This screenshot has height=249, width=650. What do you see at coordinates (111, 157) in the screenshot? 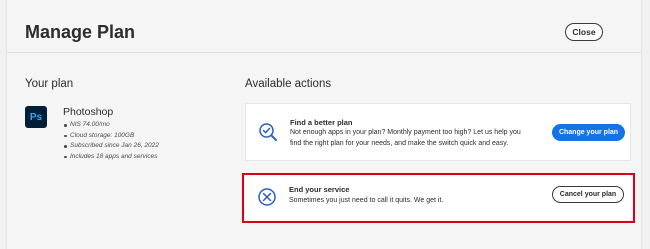
I see `plan-includes: Includes 18 apps and services` at bounding box center [111, 157].